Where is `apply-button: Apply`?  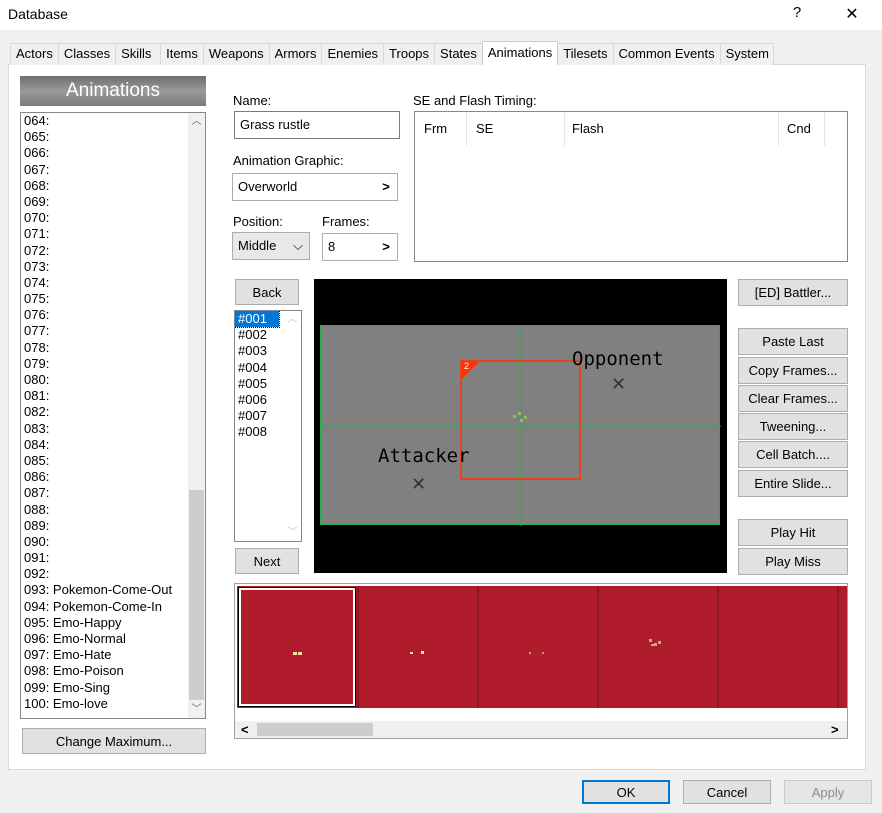 apply-button: Apply is located at coordinates (828, 792).